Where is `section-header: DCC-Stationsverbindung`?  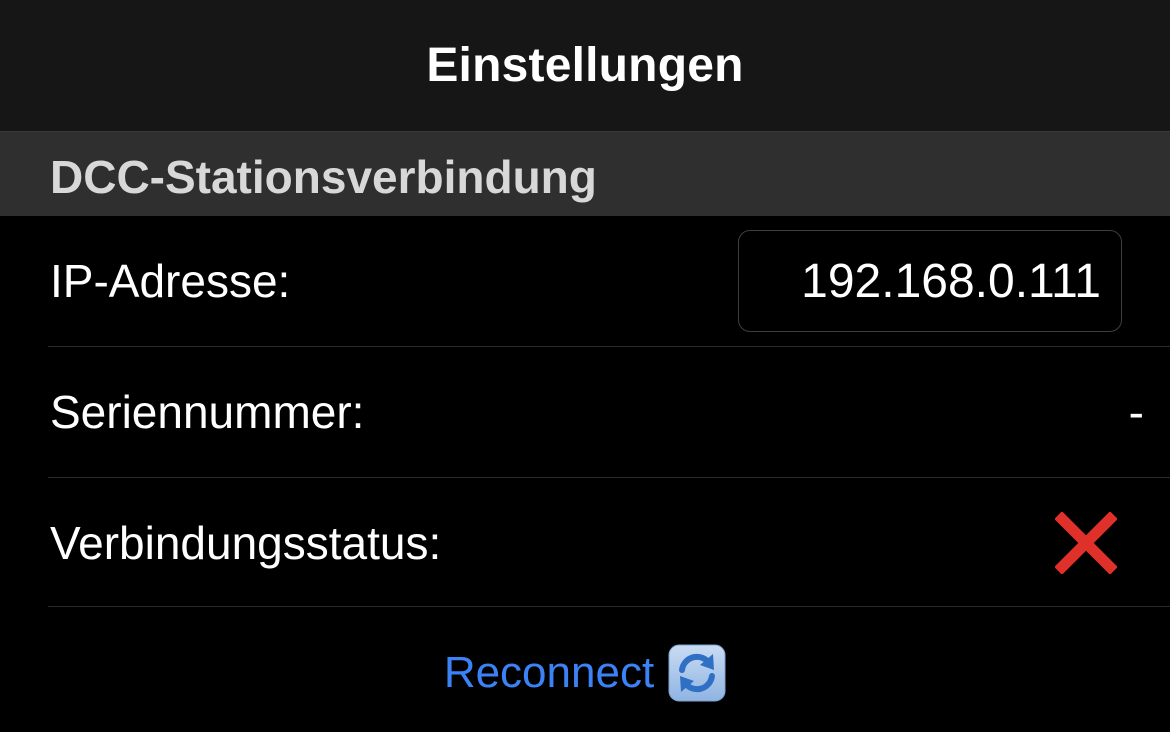
section-header: DCC-Stationsverbindung is located at coordinates (585, 174).